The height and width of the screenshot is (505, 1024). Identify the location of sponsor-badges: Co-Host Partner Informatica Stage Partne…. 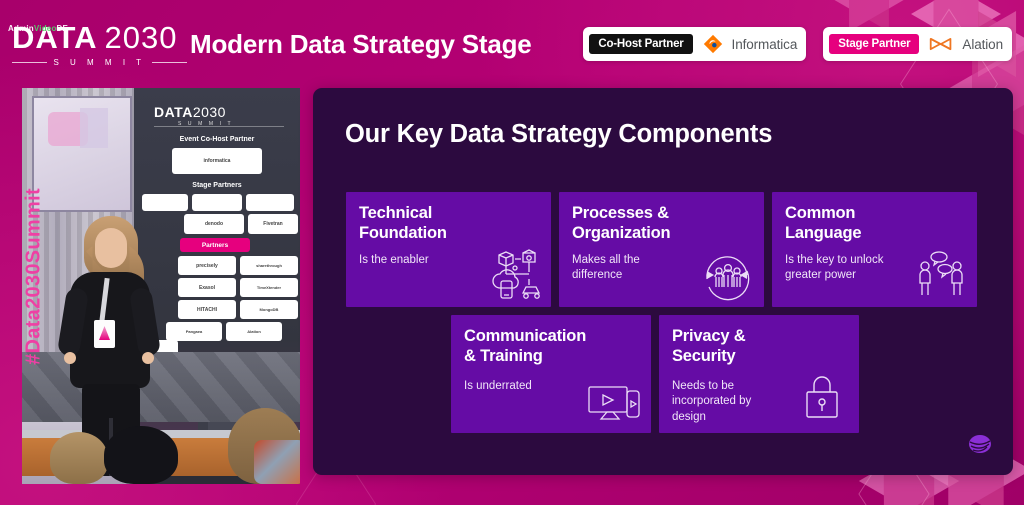
(797, 44).